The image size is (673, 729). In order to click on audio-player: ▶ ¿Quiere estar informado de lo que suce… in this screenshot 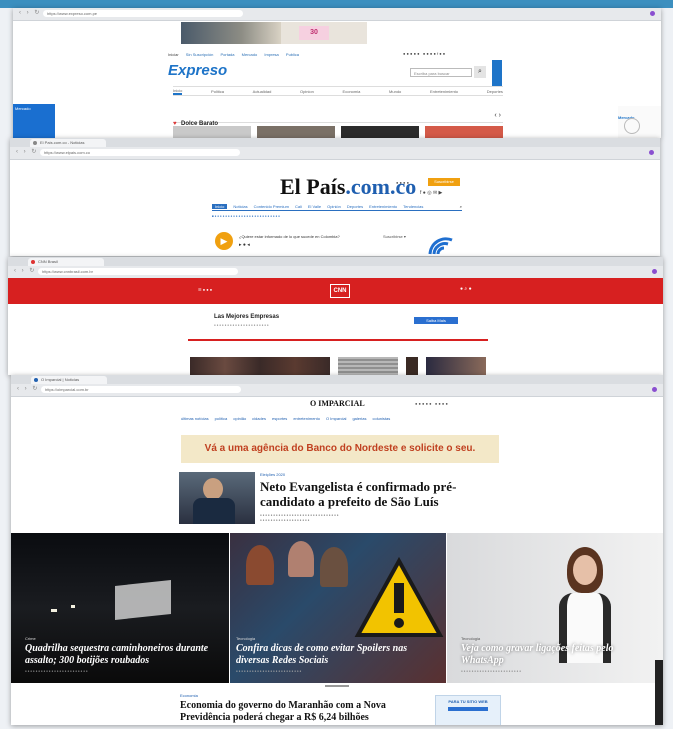, I will do `click(325, 241)`.